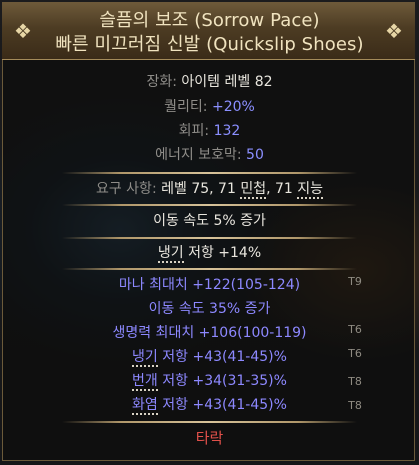 Image resolution: width=419 pixels, height=465 pixels. I want to click on enchant-mod: 이동 속도 5% 증가, so click(209, 221).